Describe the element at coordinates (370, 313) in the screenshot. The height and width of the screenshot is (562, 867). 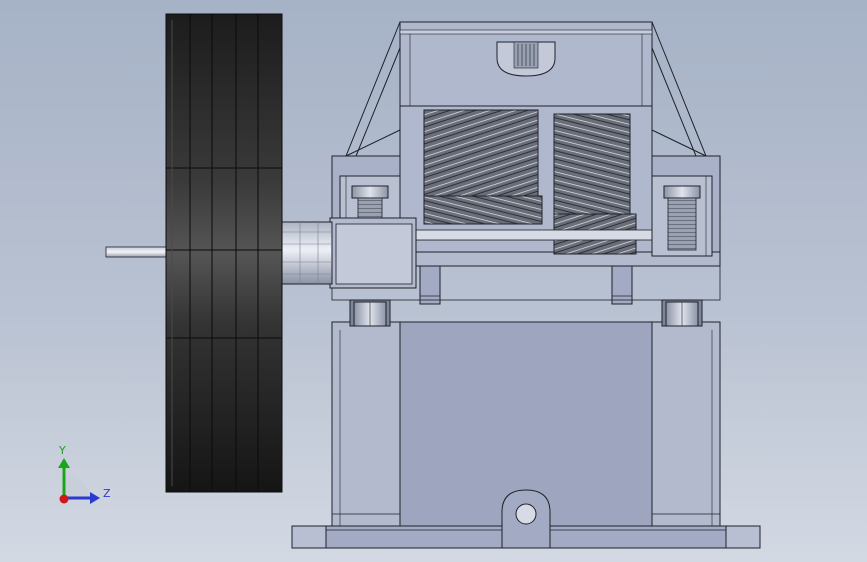
I see `left-lower-nut` at that location.